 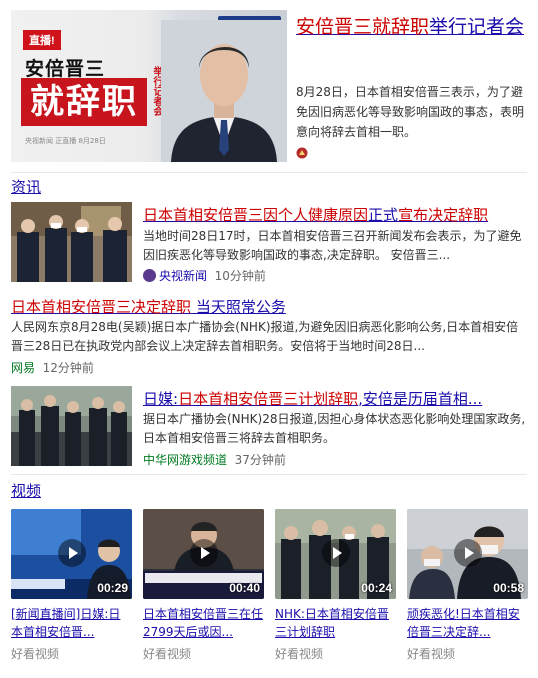 I want to click on video-duration: 00:40, so click(x=244, y=588).